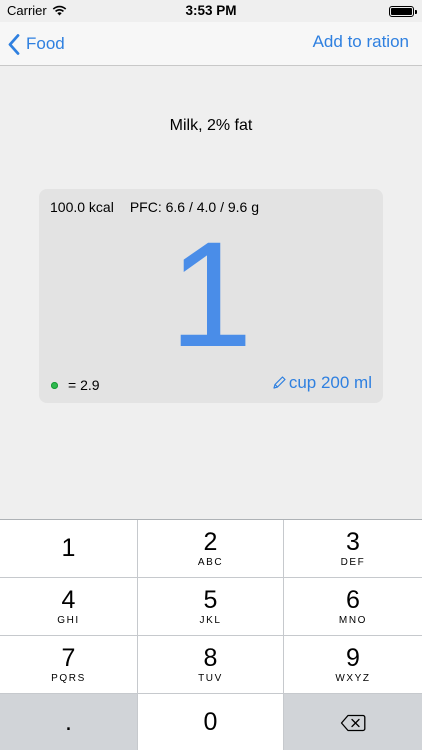 This screenshot has height=750, width=422. I want to click on key-letters: ABC, so click(210, 562).